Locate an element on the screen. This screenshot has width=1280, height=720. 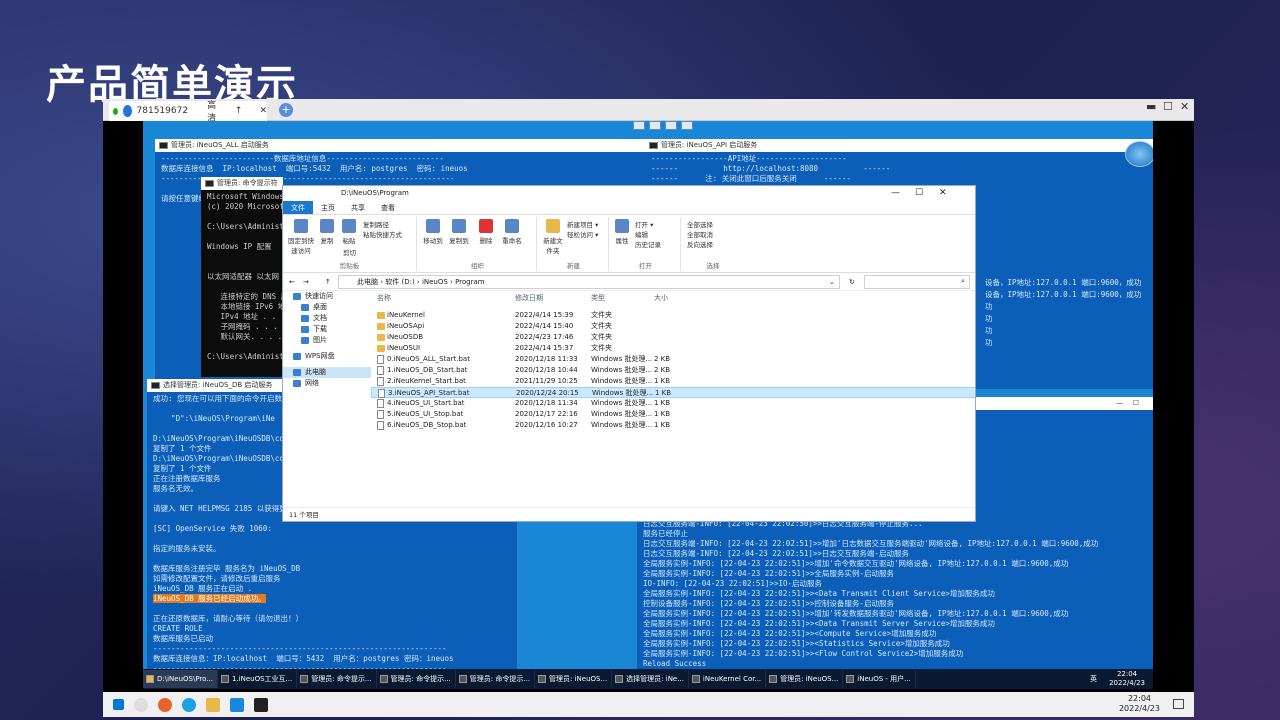
settings-icon is located at coordinates (687, 125).